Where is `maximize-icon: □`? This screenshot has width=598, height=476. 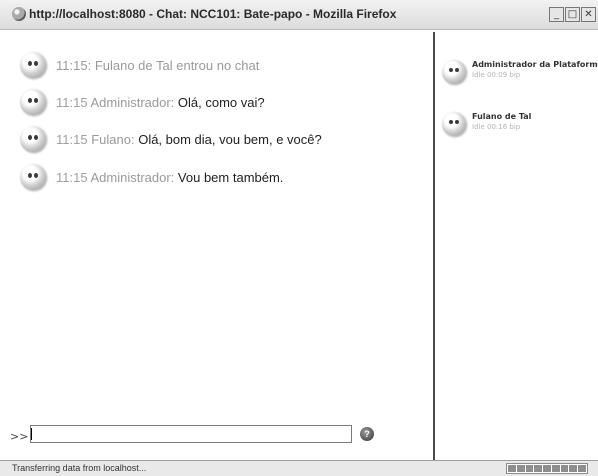 maximize-icon: □ is located at coordinates (572, 14).